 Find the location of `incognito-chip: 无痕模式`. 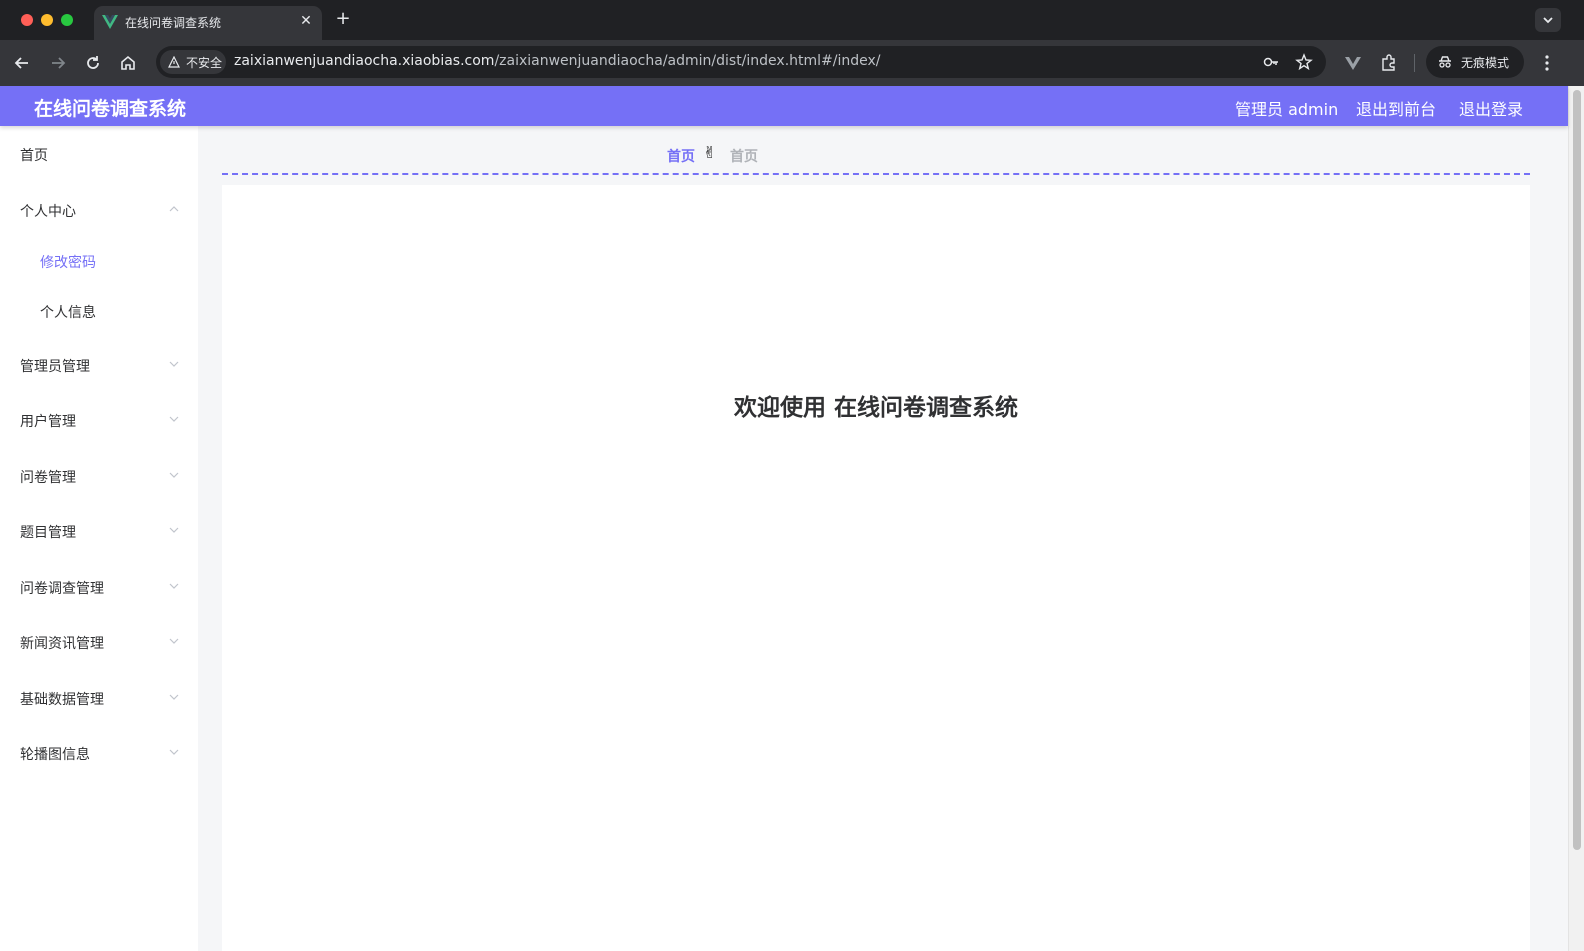

incognito-chip: 无痕模式 is located at coordinates (1475, 62).